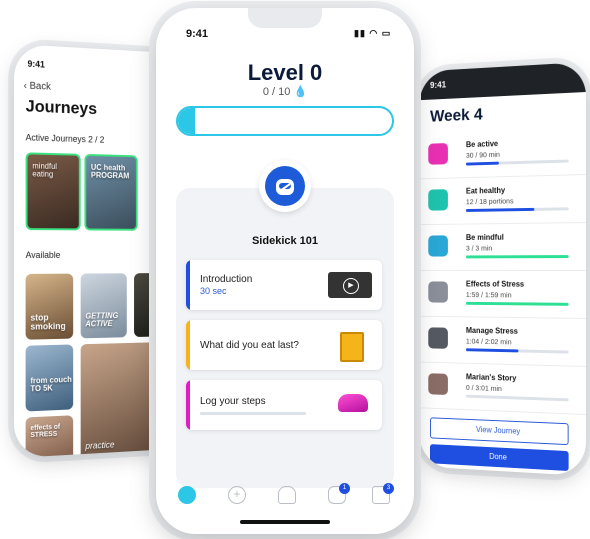  What do you see at coordinates (249, 345) in the screenshot?
I see `task-label: What did you eat last?` at bounding box center [249, 345].